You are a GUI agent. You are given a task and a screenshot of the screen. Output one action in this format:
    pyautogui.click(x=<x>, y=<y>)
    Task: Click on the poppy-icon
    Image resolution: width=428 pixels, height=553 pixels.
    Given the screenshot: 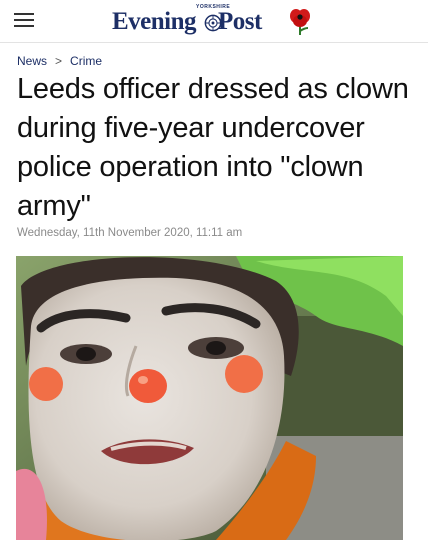 What is the action you would take?
    pyautogui.click(x=300, y=22)
    